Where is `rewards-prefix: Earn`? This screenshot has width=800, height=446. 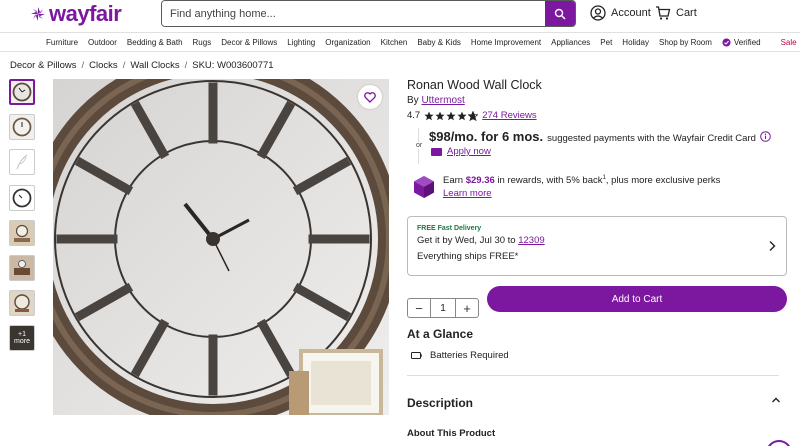
rewards-prefix: Earn is located at coordinates (453, 181).